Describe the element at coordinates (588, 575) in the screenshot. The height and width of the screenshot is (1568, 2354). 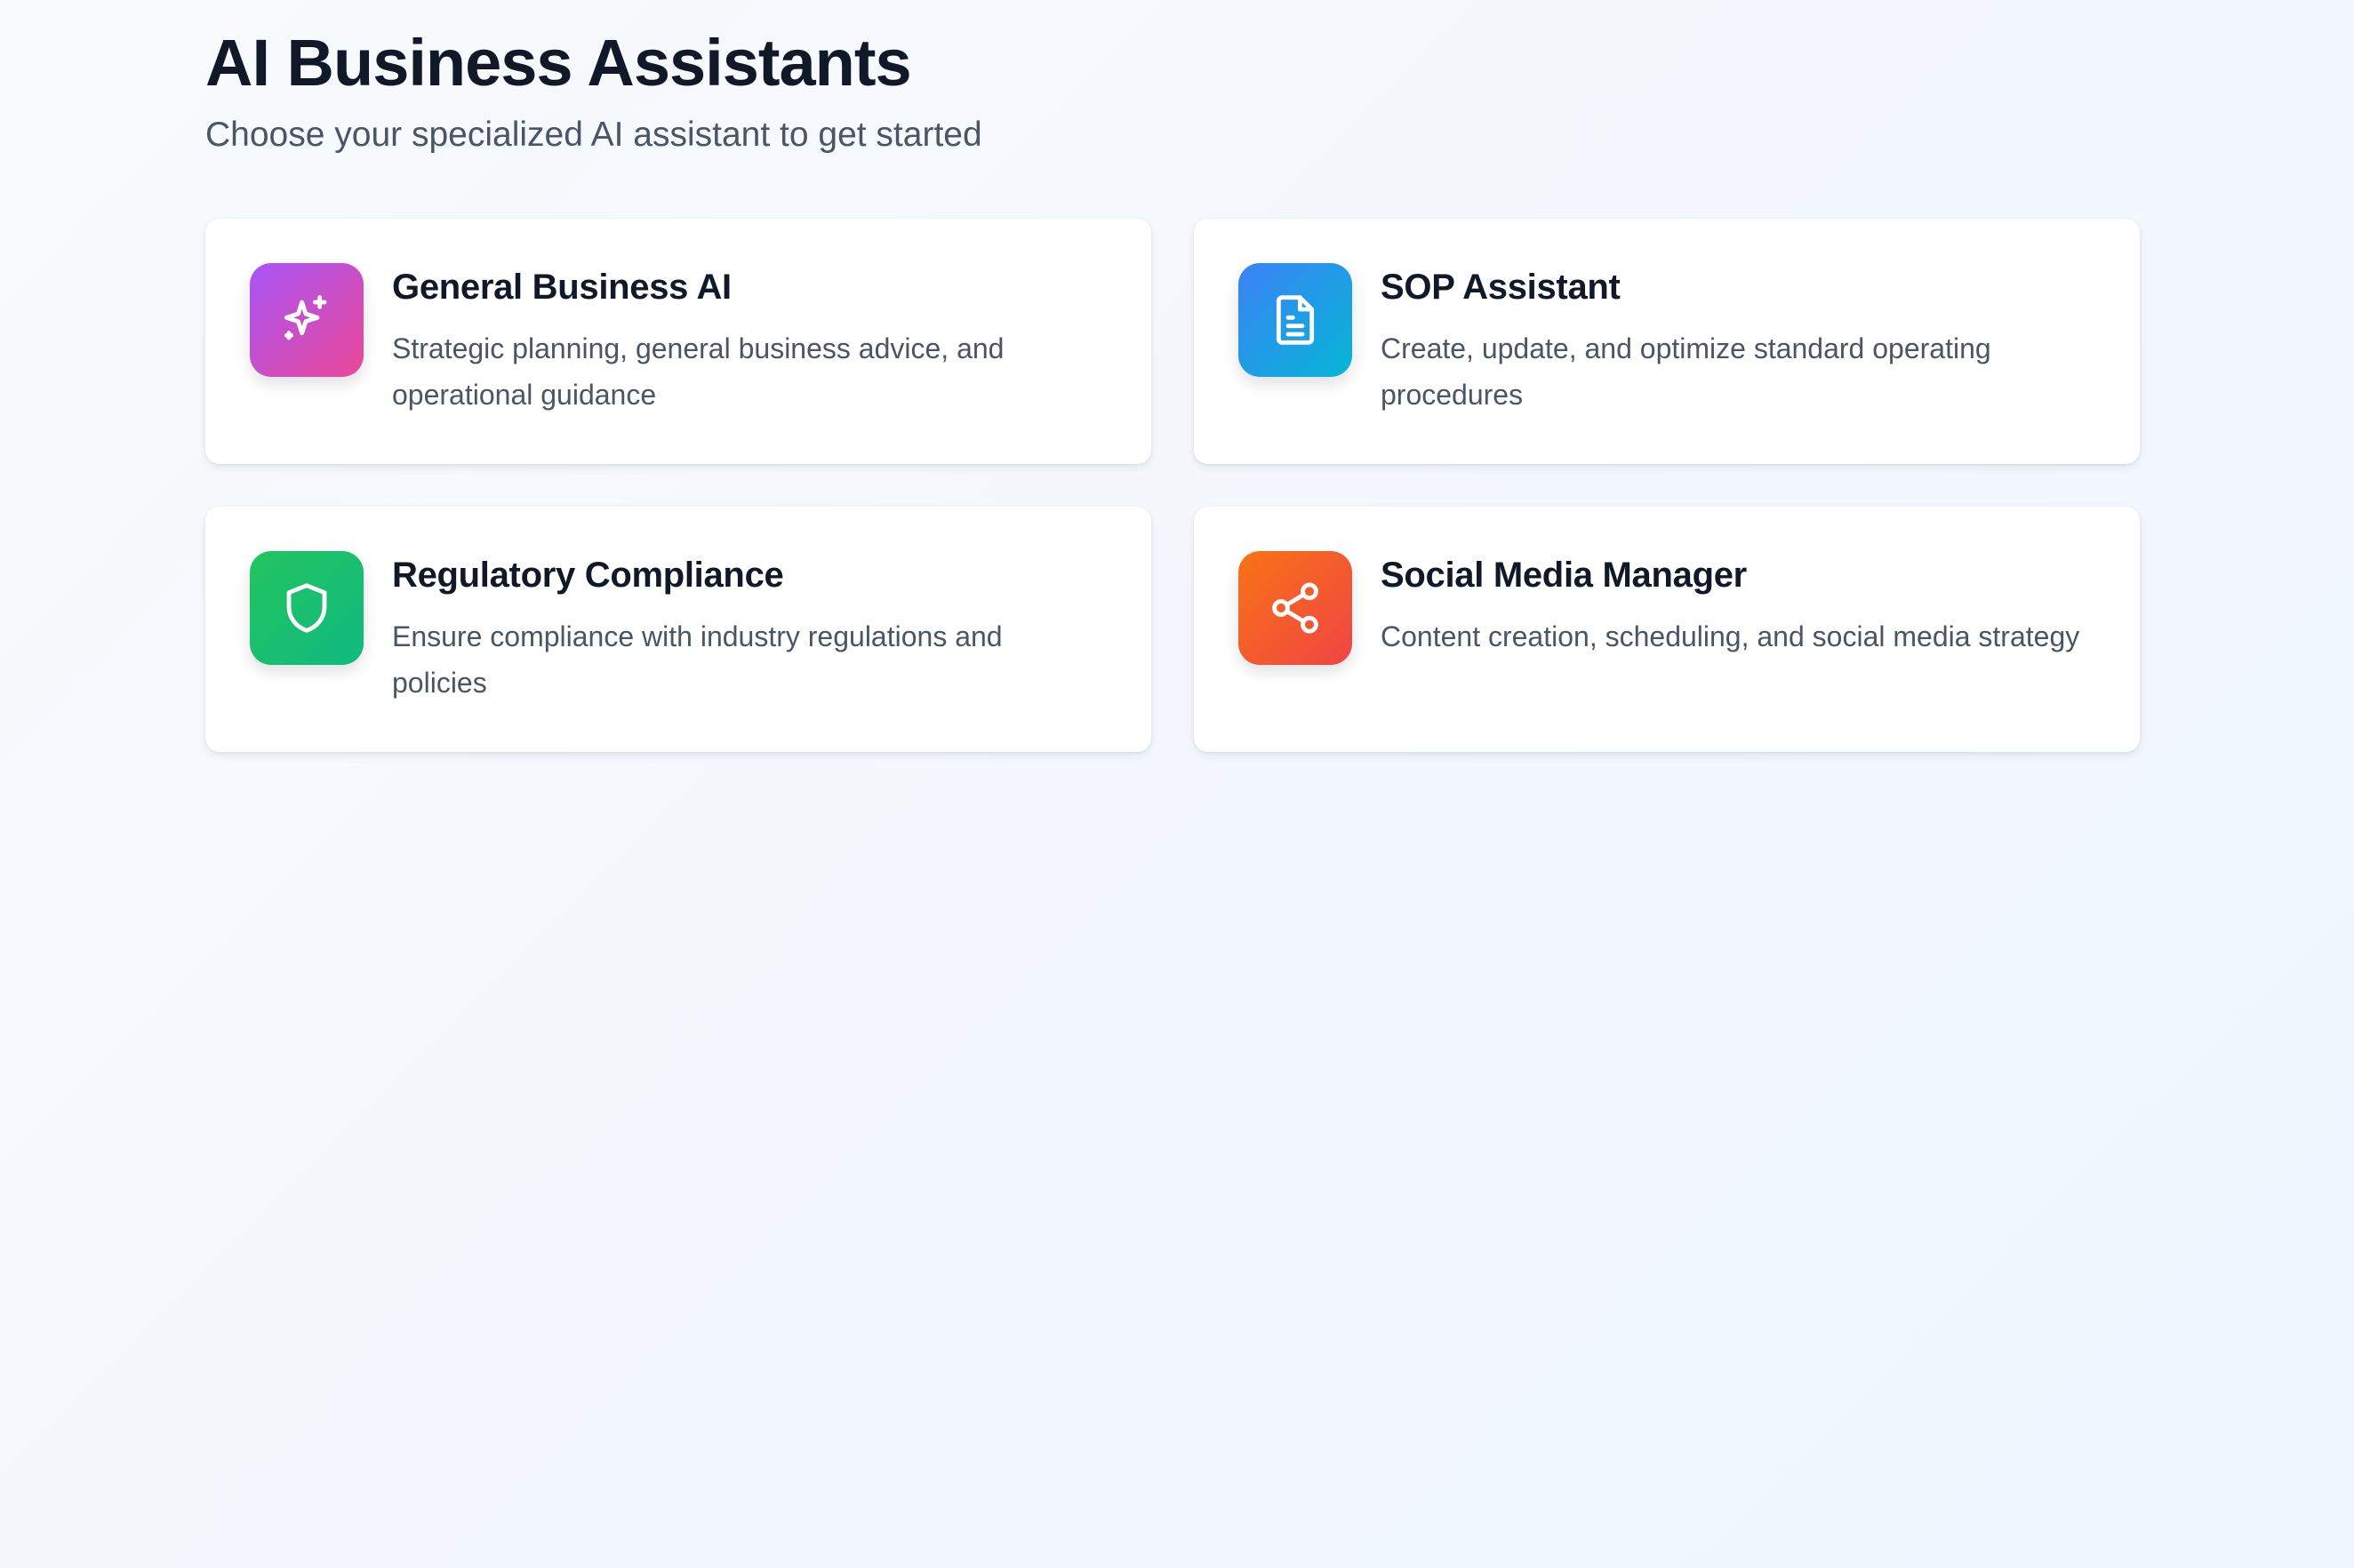
I see `card-title: Regulatory Compliance` at that location.